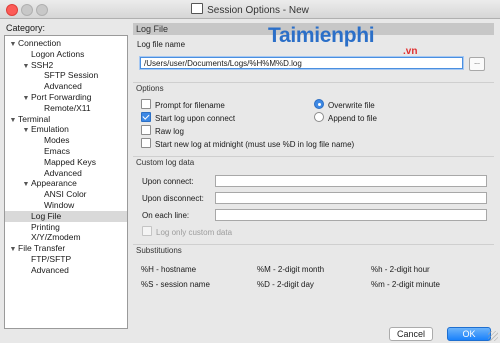 The image size is (500, 343). I want to click on watermark-sub-text: .vn, so click(410, 51).